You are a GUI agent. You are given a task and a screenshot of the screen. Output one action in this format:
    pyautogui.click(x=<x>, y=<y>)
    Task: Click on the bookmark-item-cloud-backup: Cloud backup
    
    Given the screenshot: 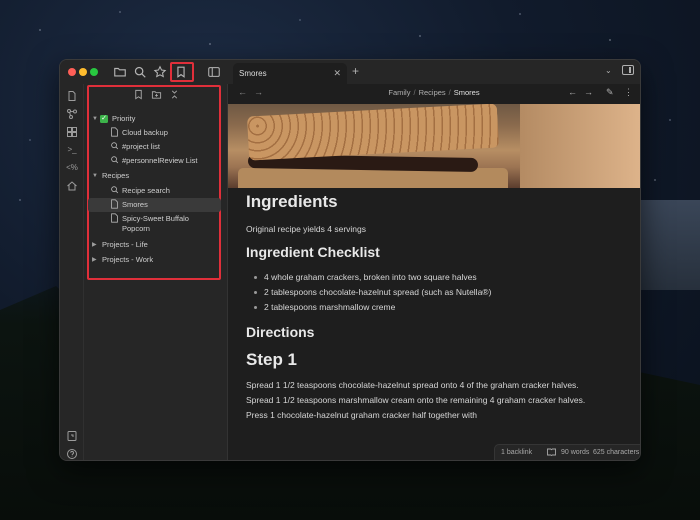 What is the action you would take?
    pyautogui.click(x=154, y=133)
    